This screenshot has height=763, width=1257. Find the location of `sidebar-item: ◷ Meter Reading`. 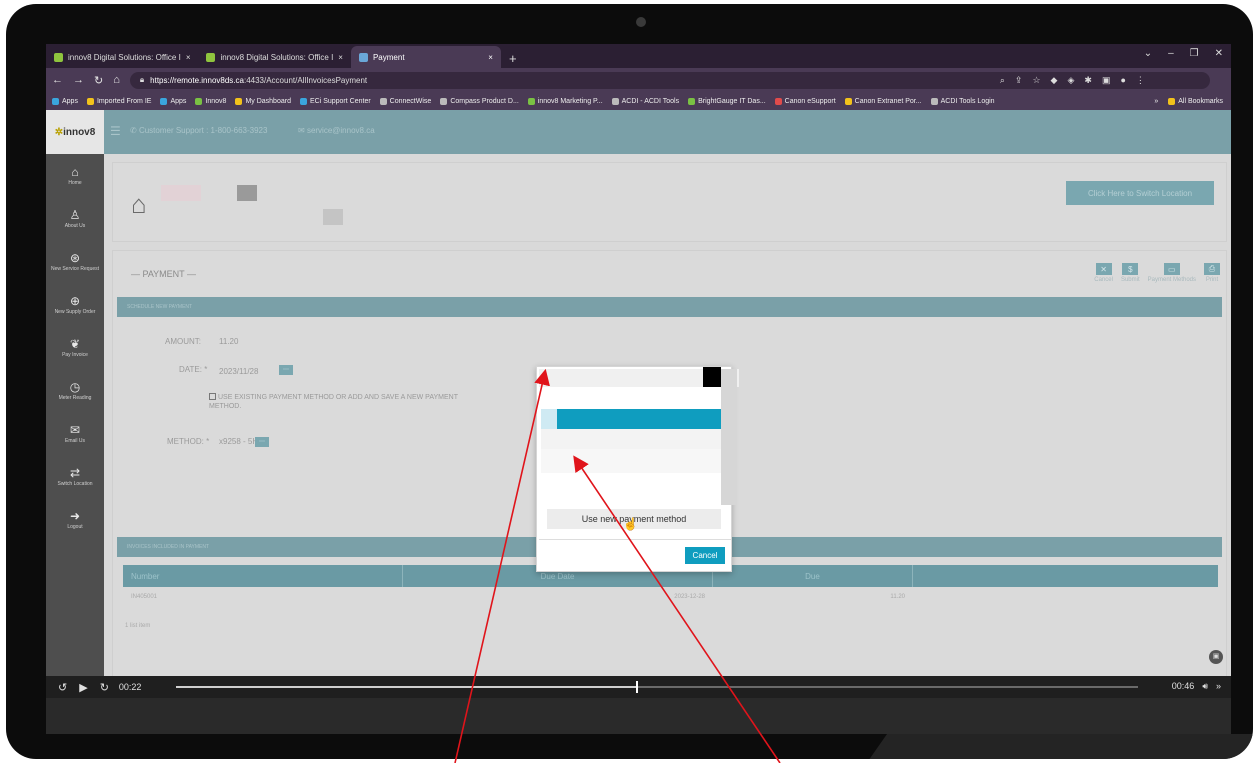

sidebar-item: ◷ Meter Reading is located at coordinates (75, 390).